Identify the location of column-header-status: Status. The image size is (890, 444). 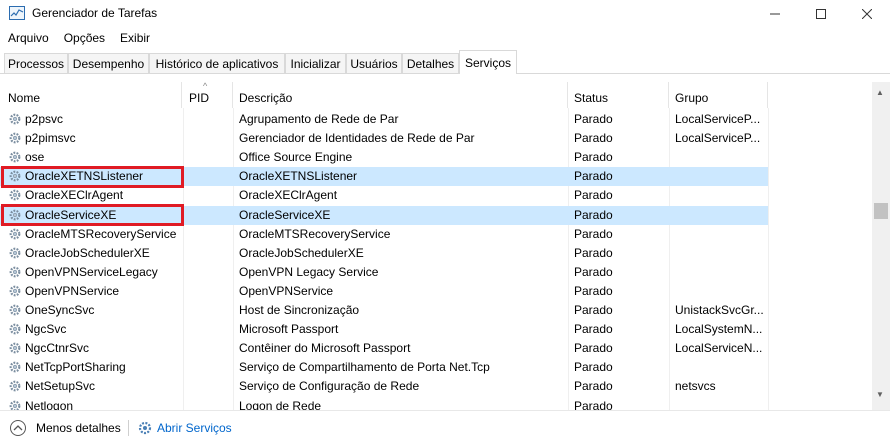
(618, 95).